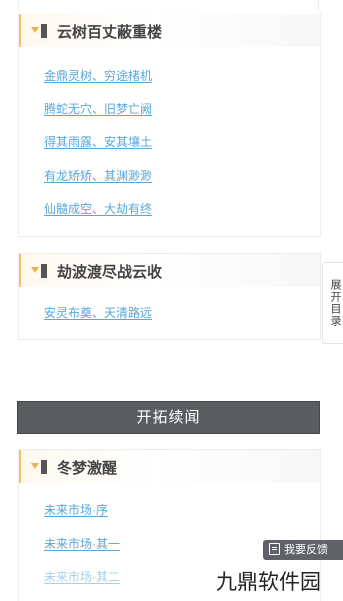  I want to click on section-header: 云树百丈蔽重楼, so click(169, 30).